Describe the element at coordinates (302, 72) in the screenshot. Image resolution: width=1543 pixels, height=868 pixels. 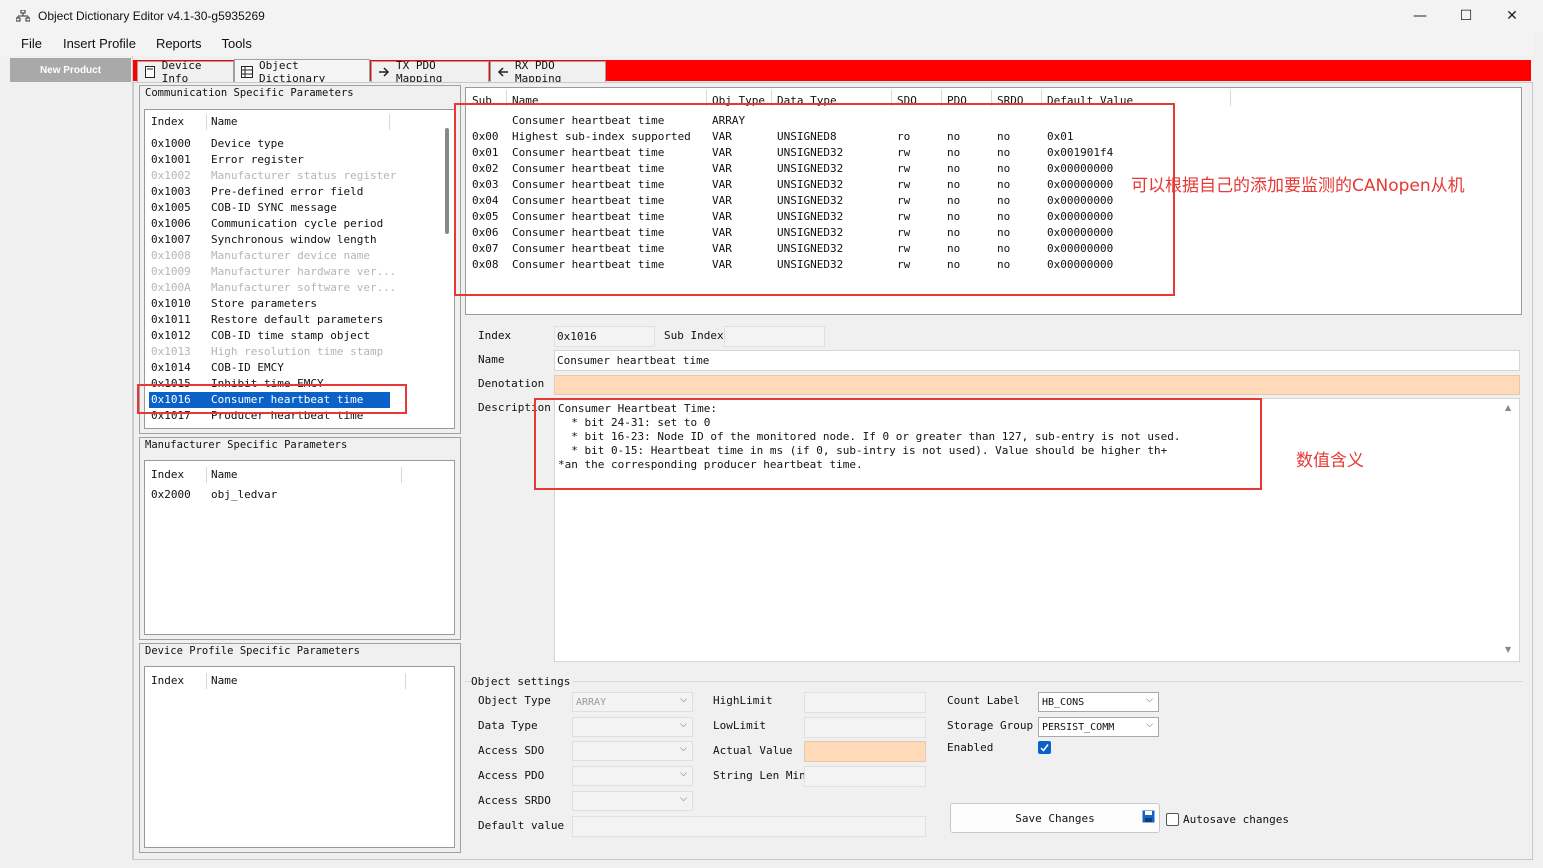
I see `tab-object-dictionary: Object Dictionary` at that location.